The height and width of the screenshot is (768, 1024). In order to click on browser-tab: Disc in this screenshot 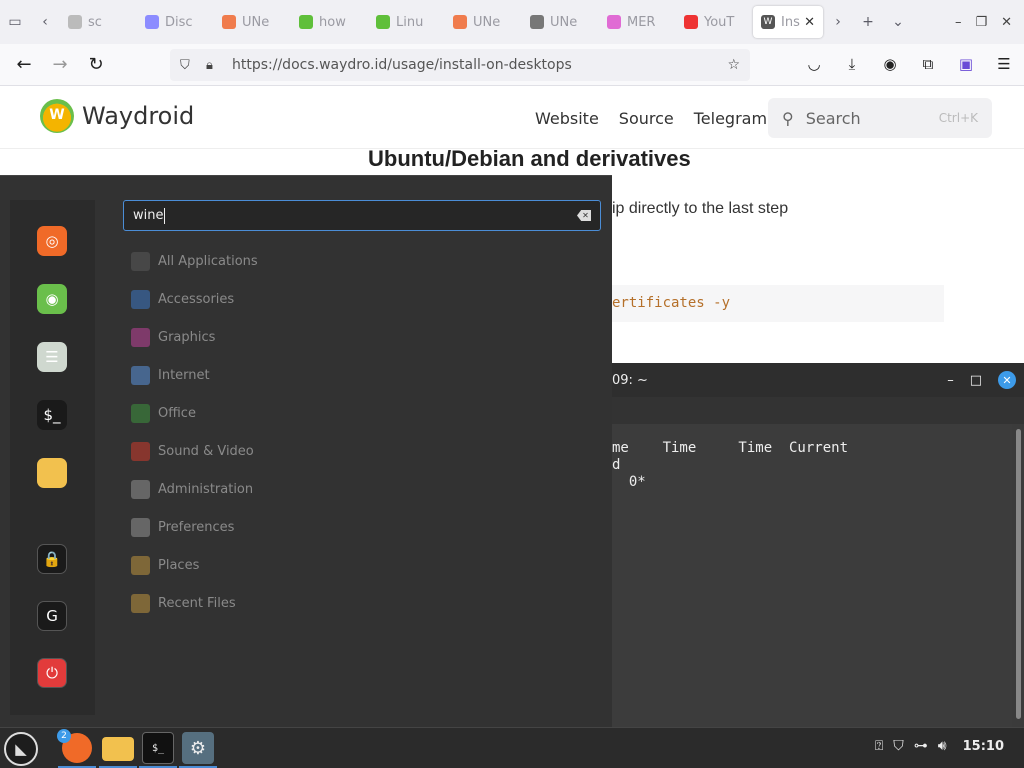, I will do `click(175, 22)`.